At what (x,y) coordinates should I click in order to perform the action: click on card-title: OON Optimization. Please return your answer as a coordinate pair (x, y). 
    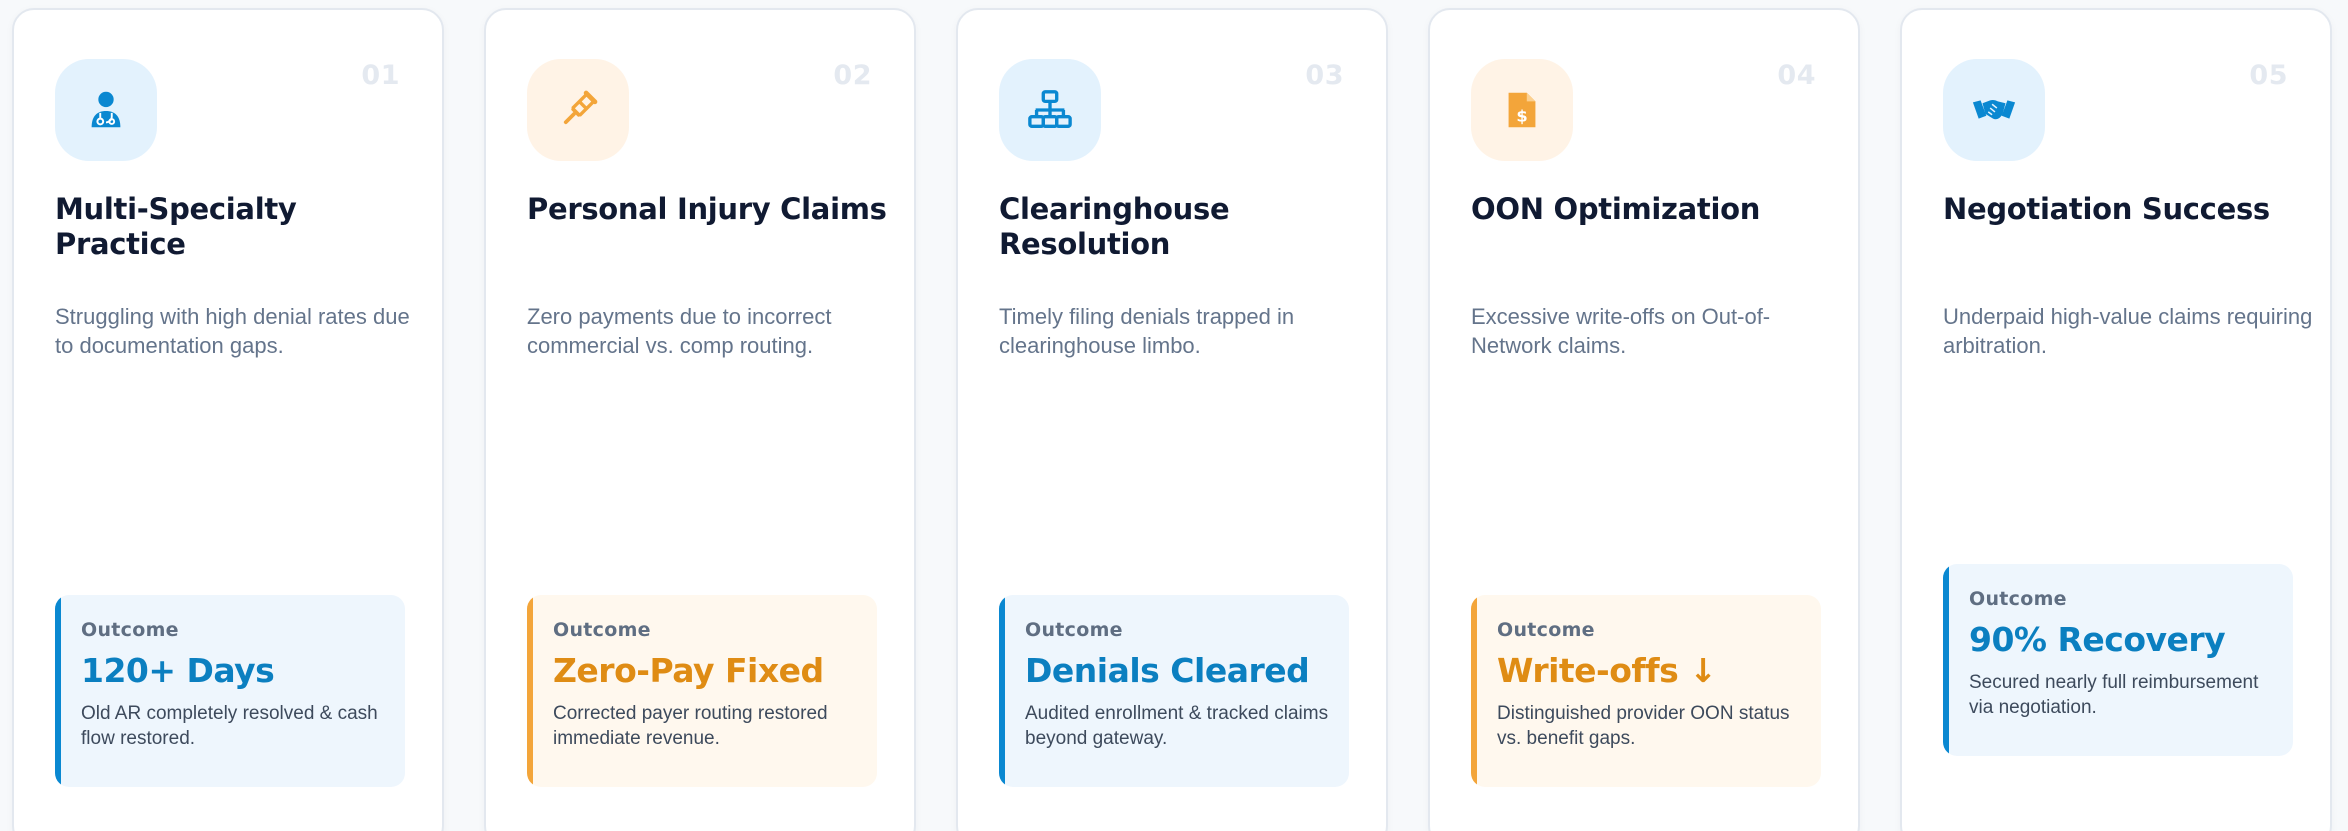
    Looking at the image, I should click on (1616, 209).